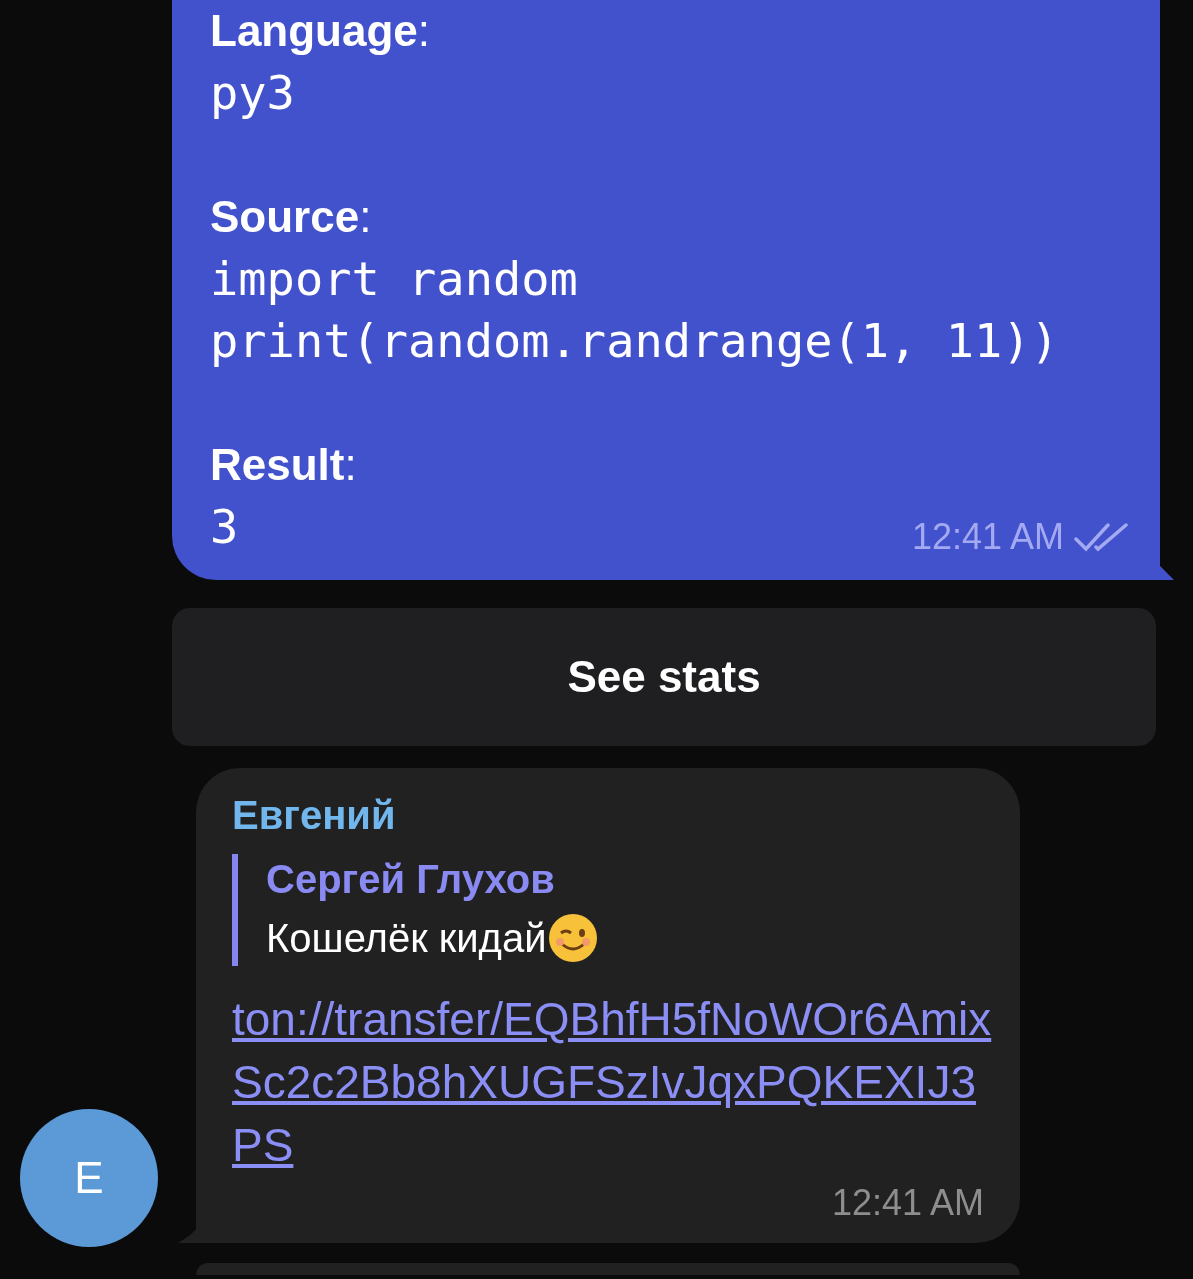  What do you see at coordinates (664, 677) in the screenshot?
I see `see-stats-button: See stats` at bounding box center [664, 677].